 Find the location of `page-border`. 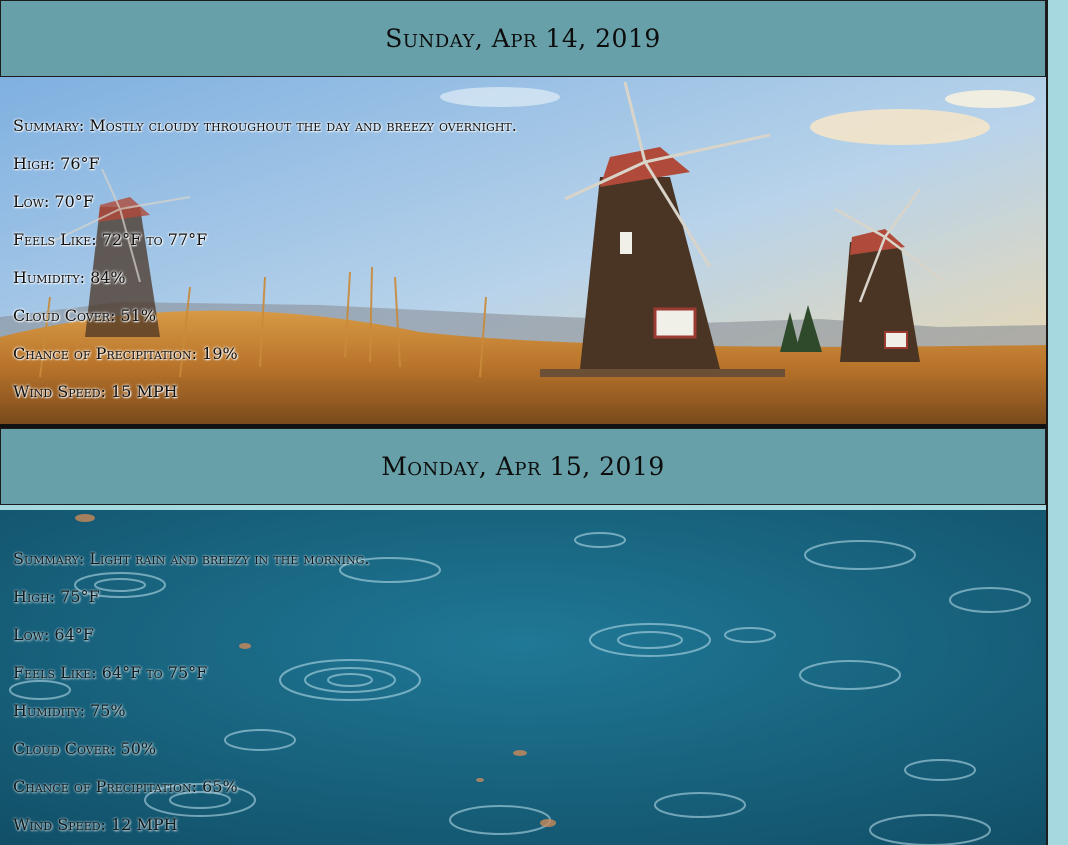

page-border is located at coordinates (1047, 422).